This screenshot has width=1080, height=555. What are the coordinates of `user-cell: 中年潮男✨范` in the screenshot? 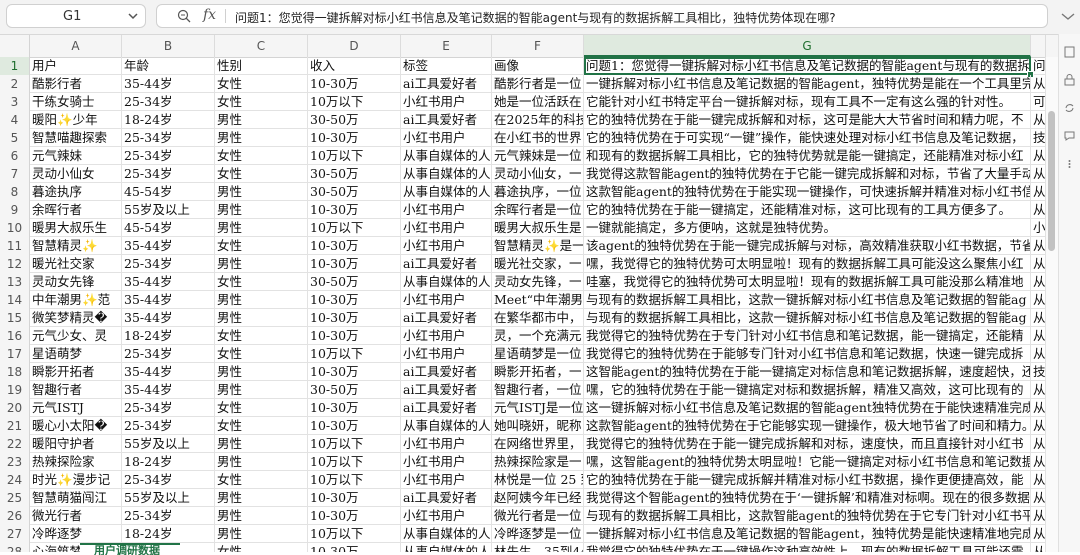 It's located at (76, 300).